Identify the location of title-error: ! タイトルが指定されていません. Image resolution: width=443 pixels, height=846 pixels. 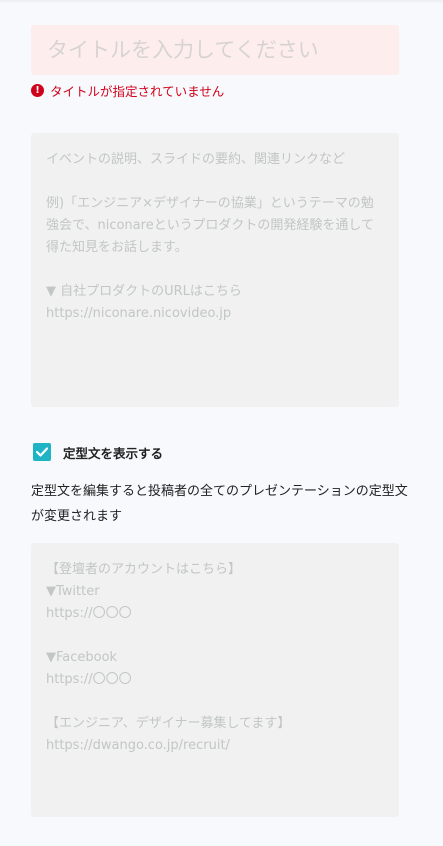
(127, 90).